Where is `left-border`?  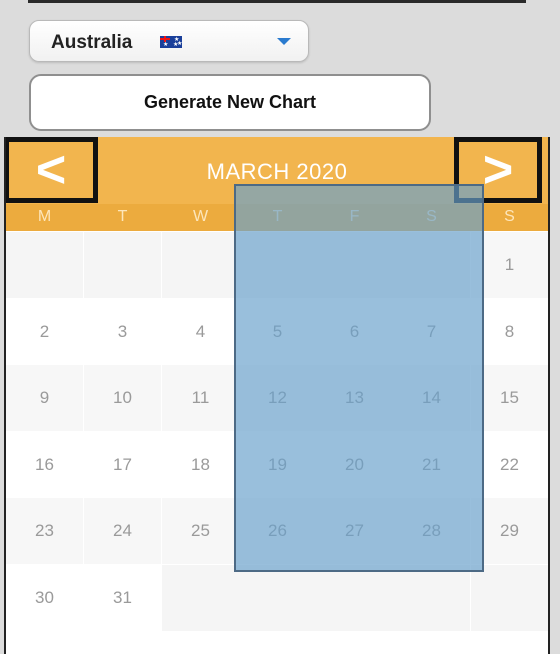 left-border is located at coordinates (5, 395).